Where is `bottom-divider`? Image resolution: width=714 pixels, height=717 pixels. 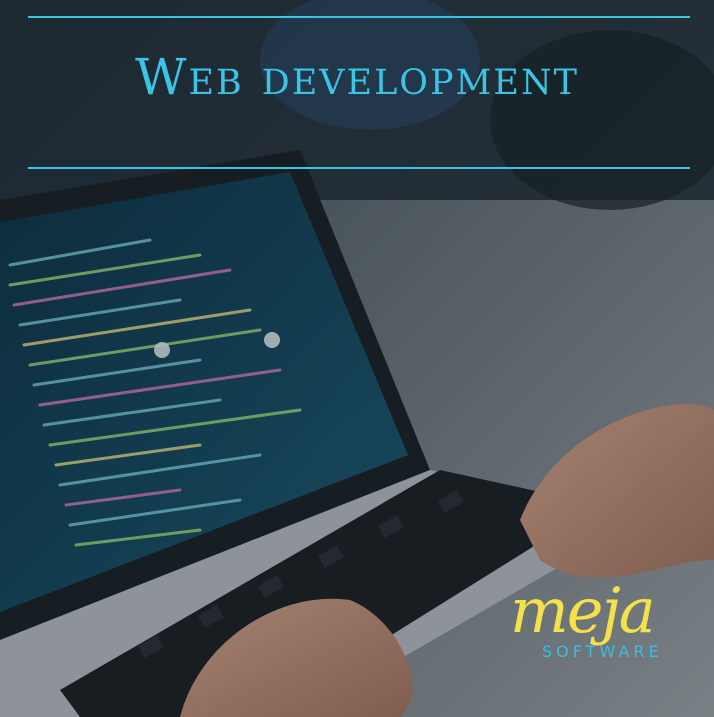 bottom-divider is located at coordinates (359, 168).